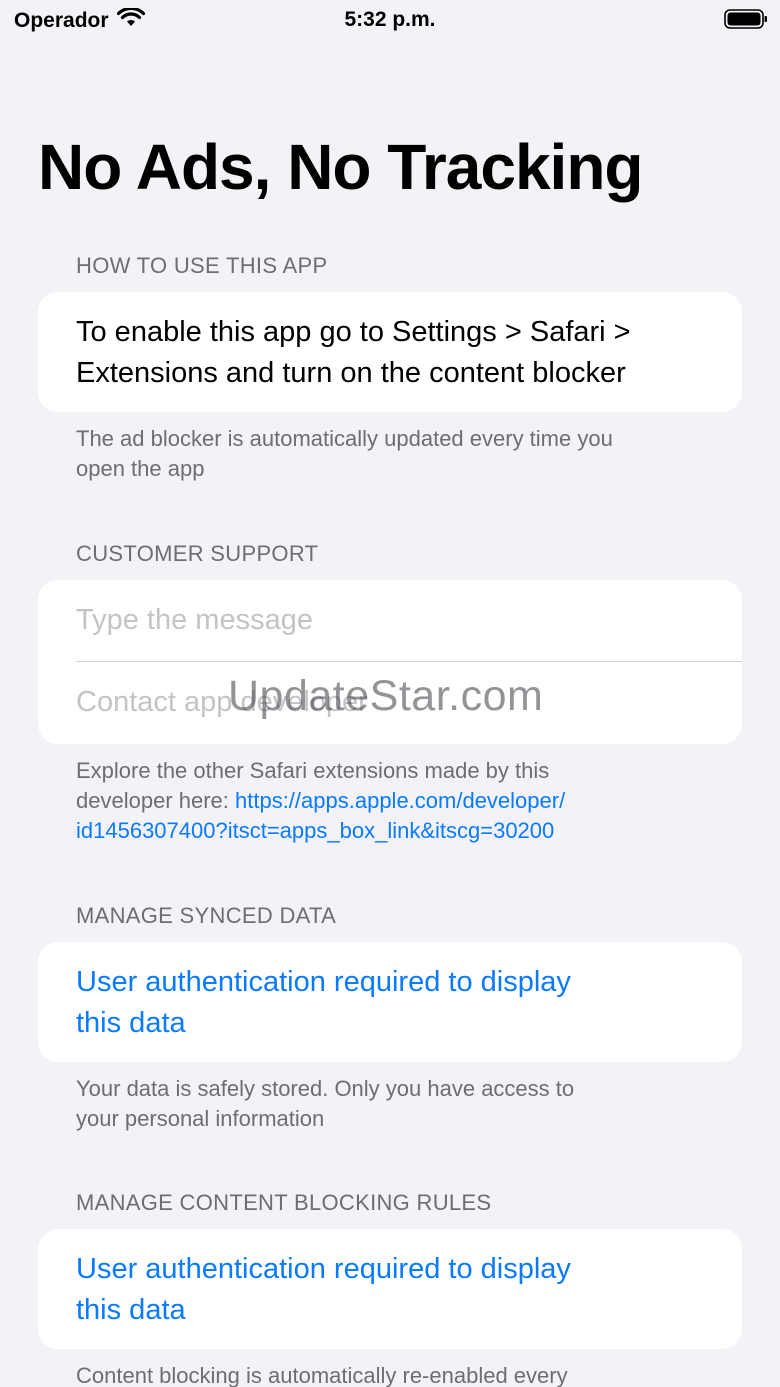 Image resolution: width=780 pixels, height=1387 pixels. I want to click on developer-link: https://apps.apple.com/developer/, so click(400, 800).